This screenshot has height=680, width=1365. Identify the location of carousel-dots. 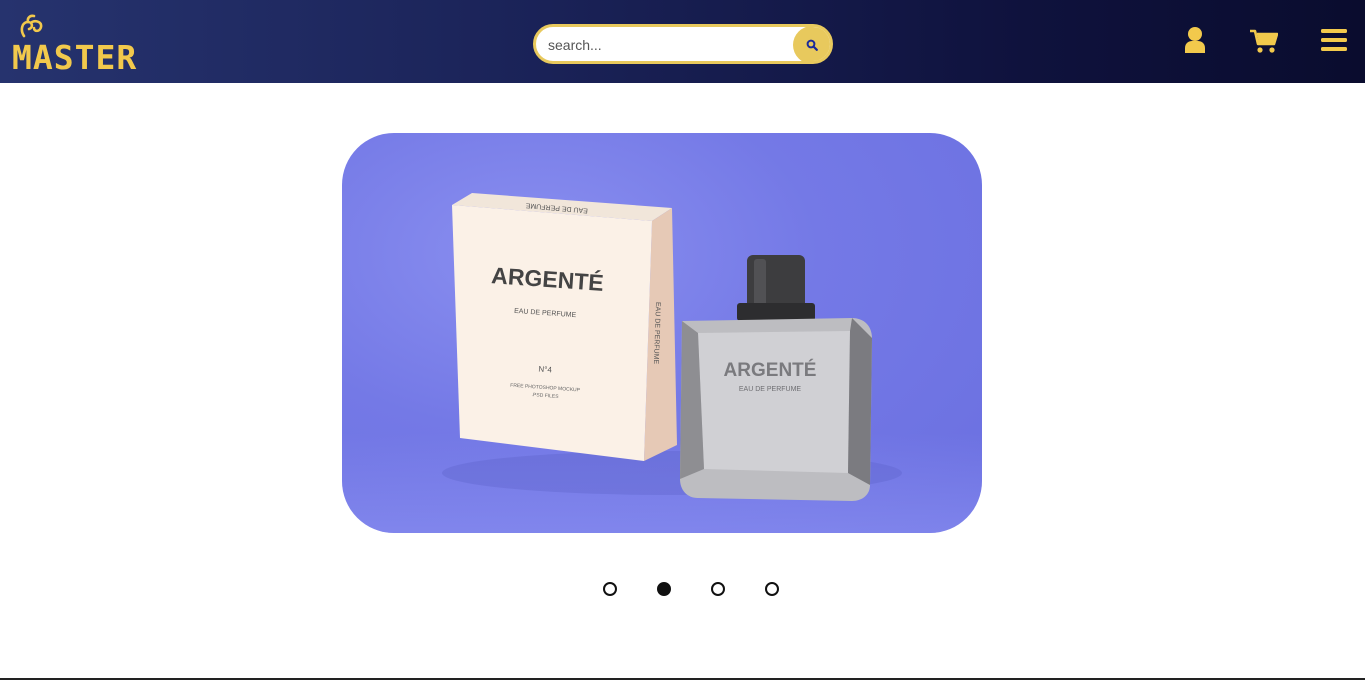
(693, 590).